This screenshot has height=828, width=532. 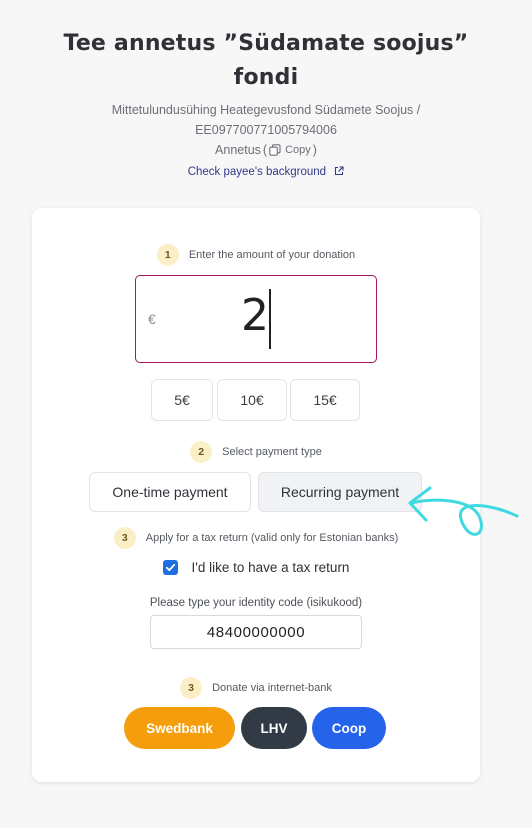 I want to click on coop-button: Coop, so click(x=349, y=728).